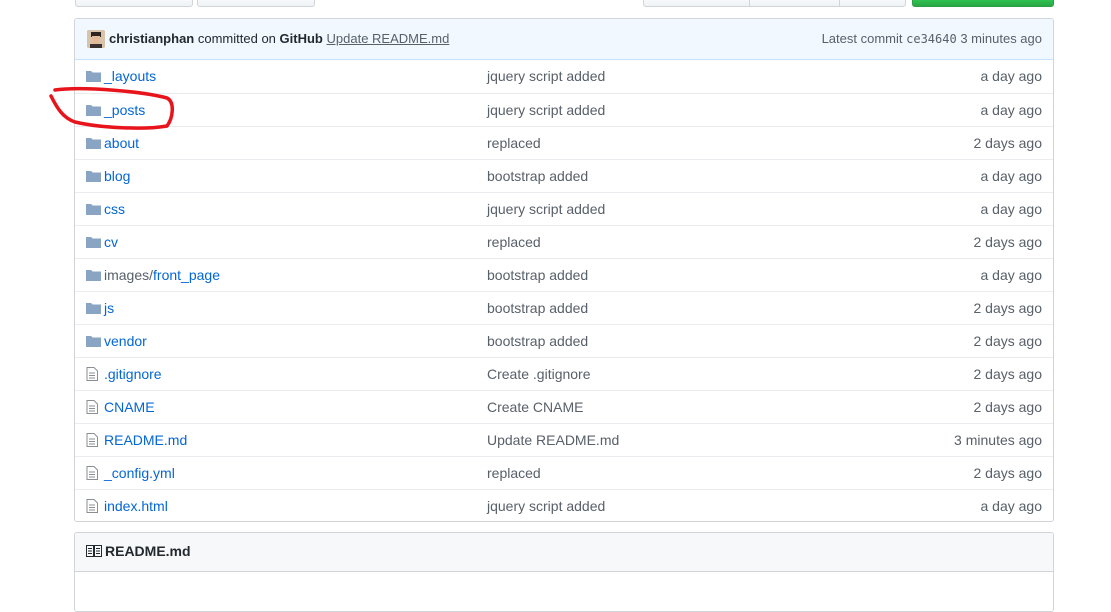 The width and height of the screenshot is (1111, 612). I want to click on file-name: index.html, so click(136, 506).